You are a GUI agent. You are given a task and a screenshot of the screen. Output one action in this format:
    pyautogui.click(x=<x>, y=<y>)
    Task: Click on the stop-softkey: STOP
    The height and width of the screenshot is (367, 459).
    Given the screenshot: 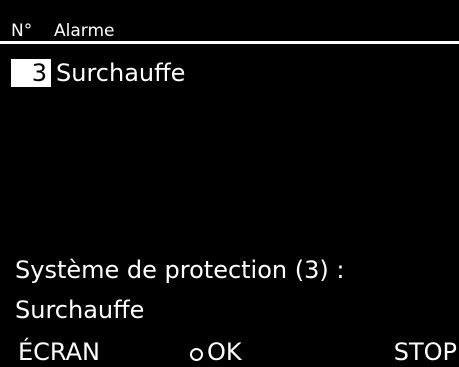 What is the action you would take?
    pyautogui.click(x=425, y=352)
    